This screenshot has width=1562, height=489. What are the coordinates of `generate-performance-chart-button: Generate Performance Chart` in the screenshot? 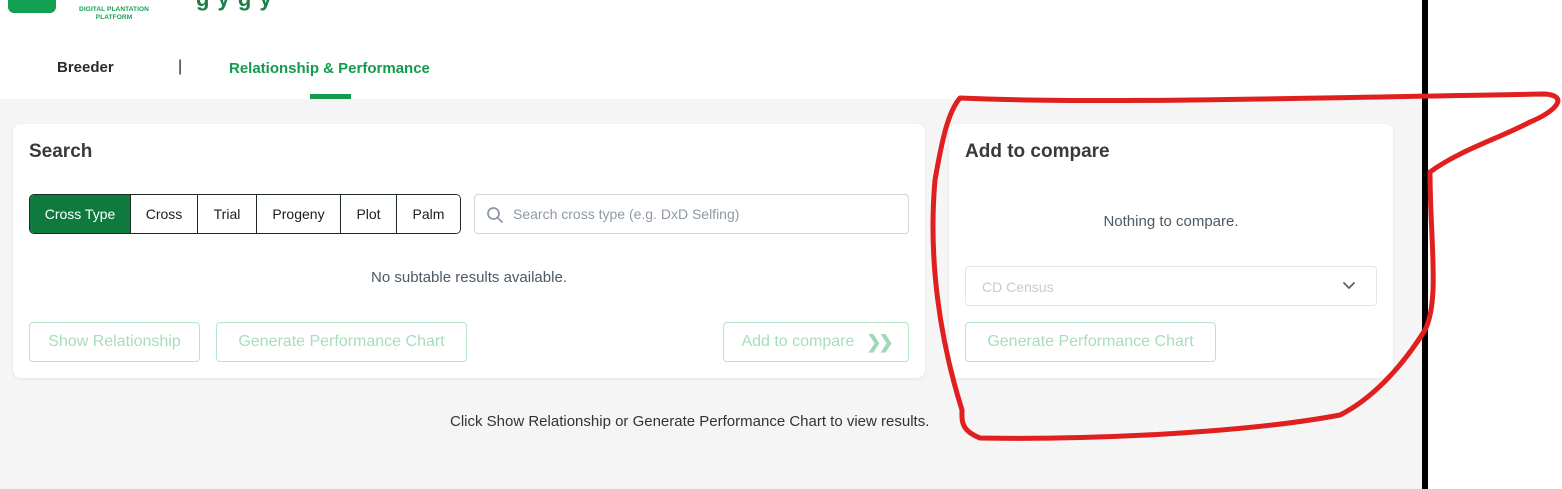 It's located at (341, 342).